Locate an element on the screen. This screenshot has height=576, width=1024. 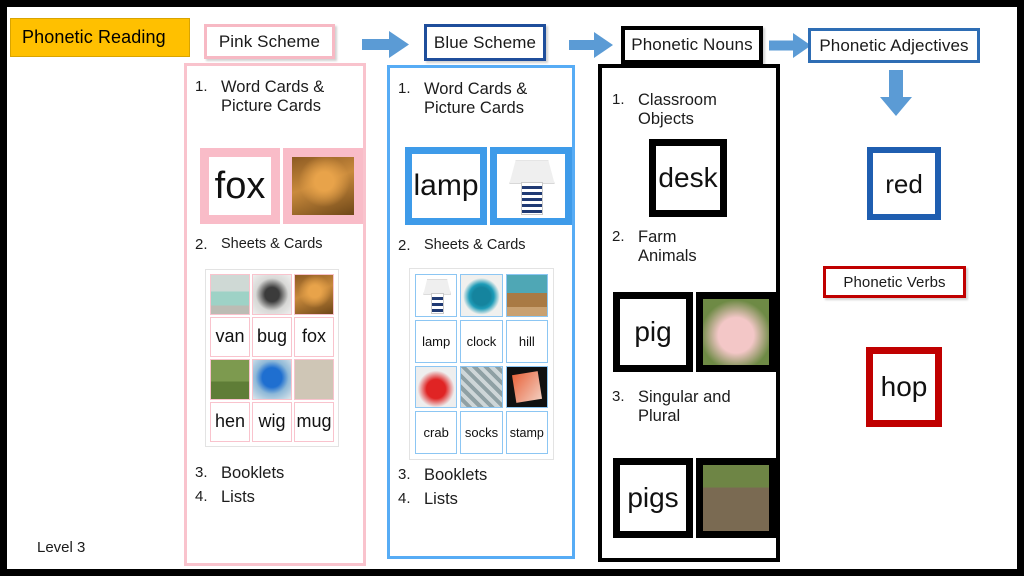
sheet-cell-word: socks is located at coordinates (481, 432).